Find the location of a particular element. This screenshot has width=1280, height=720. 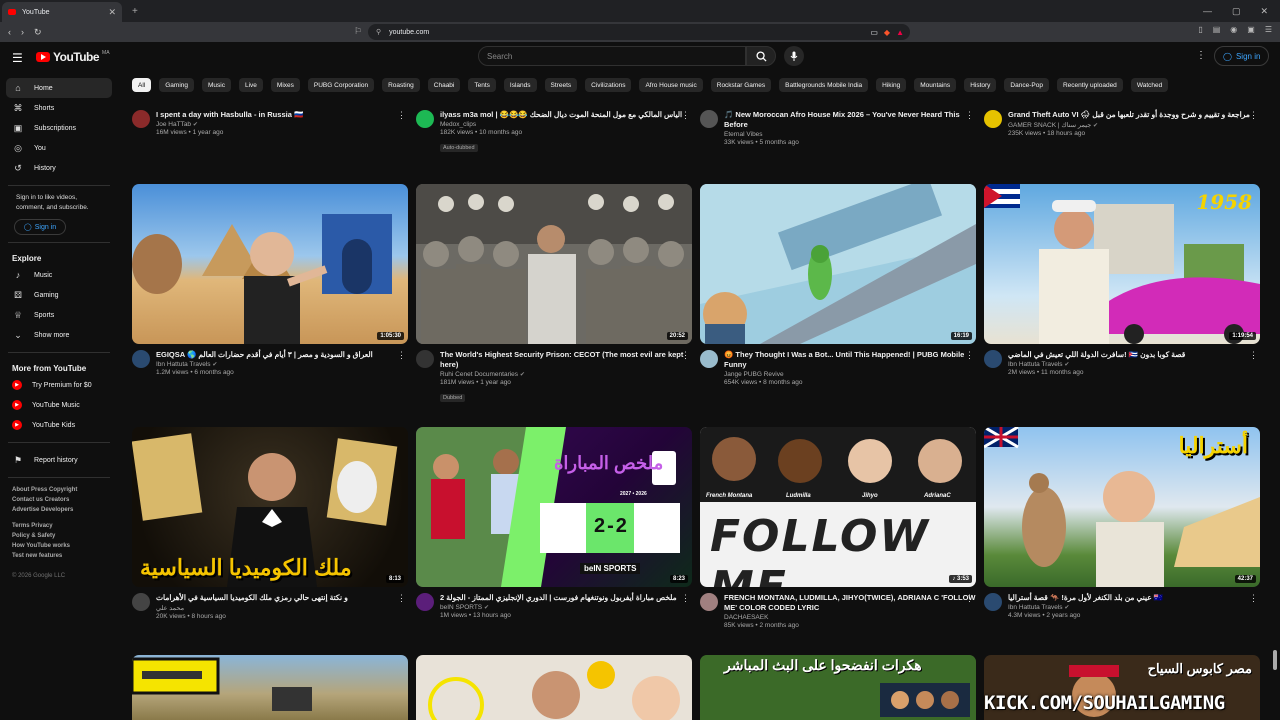

chip: Gaming is located at coordinates (176, 85).